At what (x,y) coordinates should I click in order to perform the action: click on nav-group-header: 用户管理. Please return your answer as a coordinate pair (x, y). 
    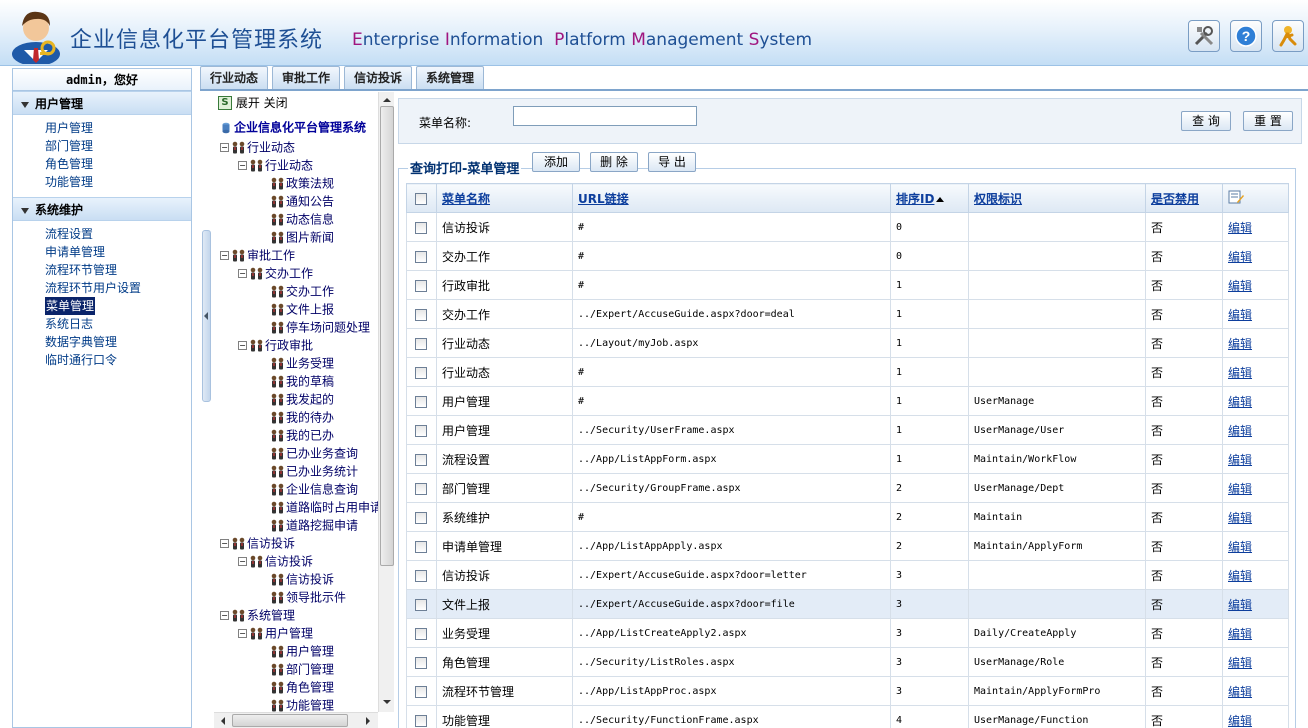
    Looking at the image, I should click on (102, 103).